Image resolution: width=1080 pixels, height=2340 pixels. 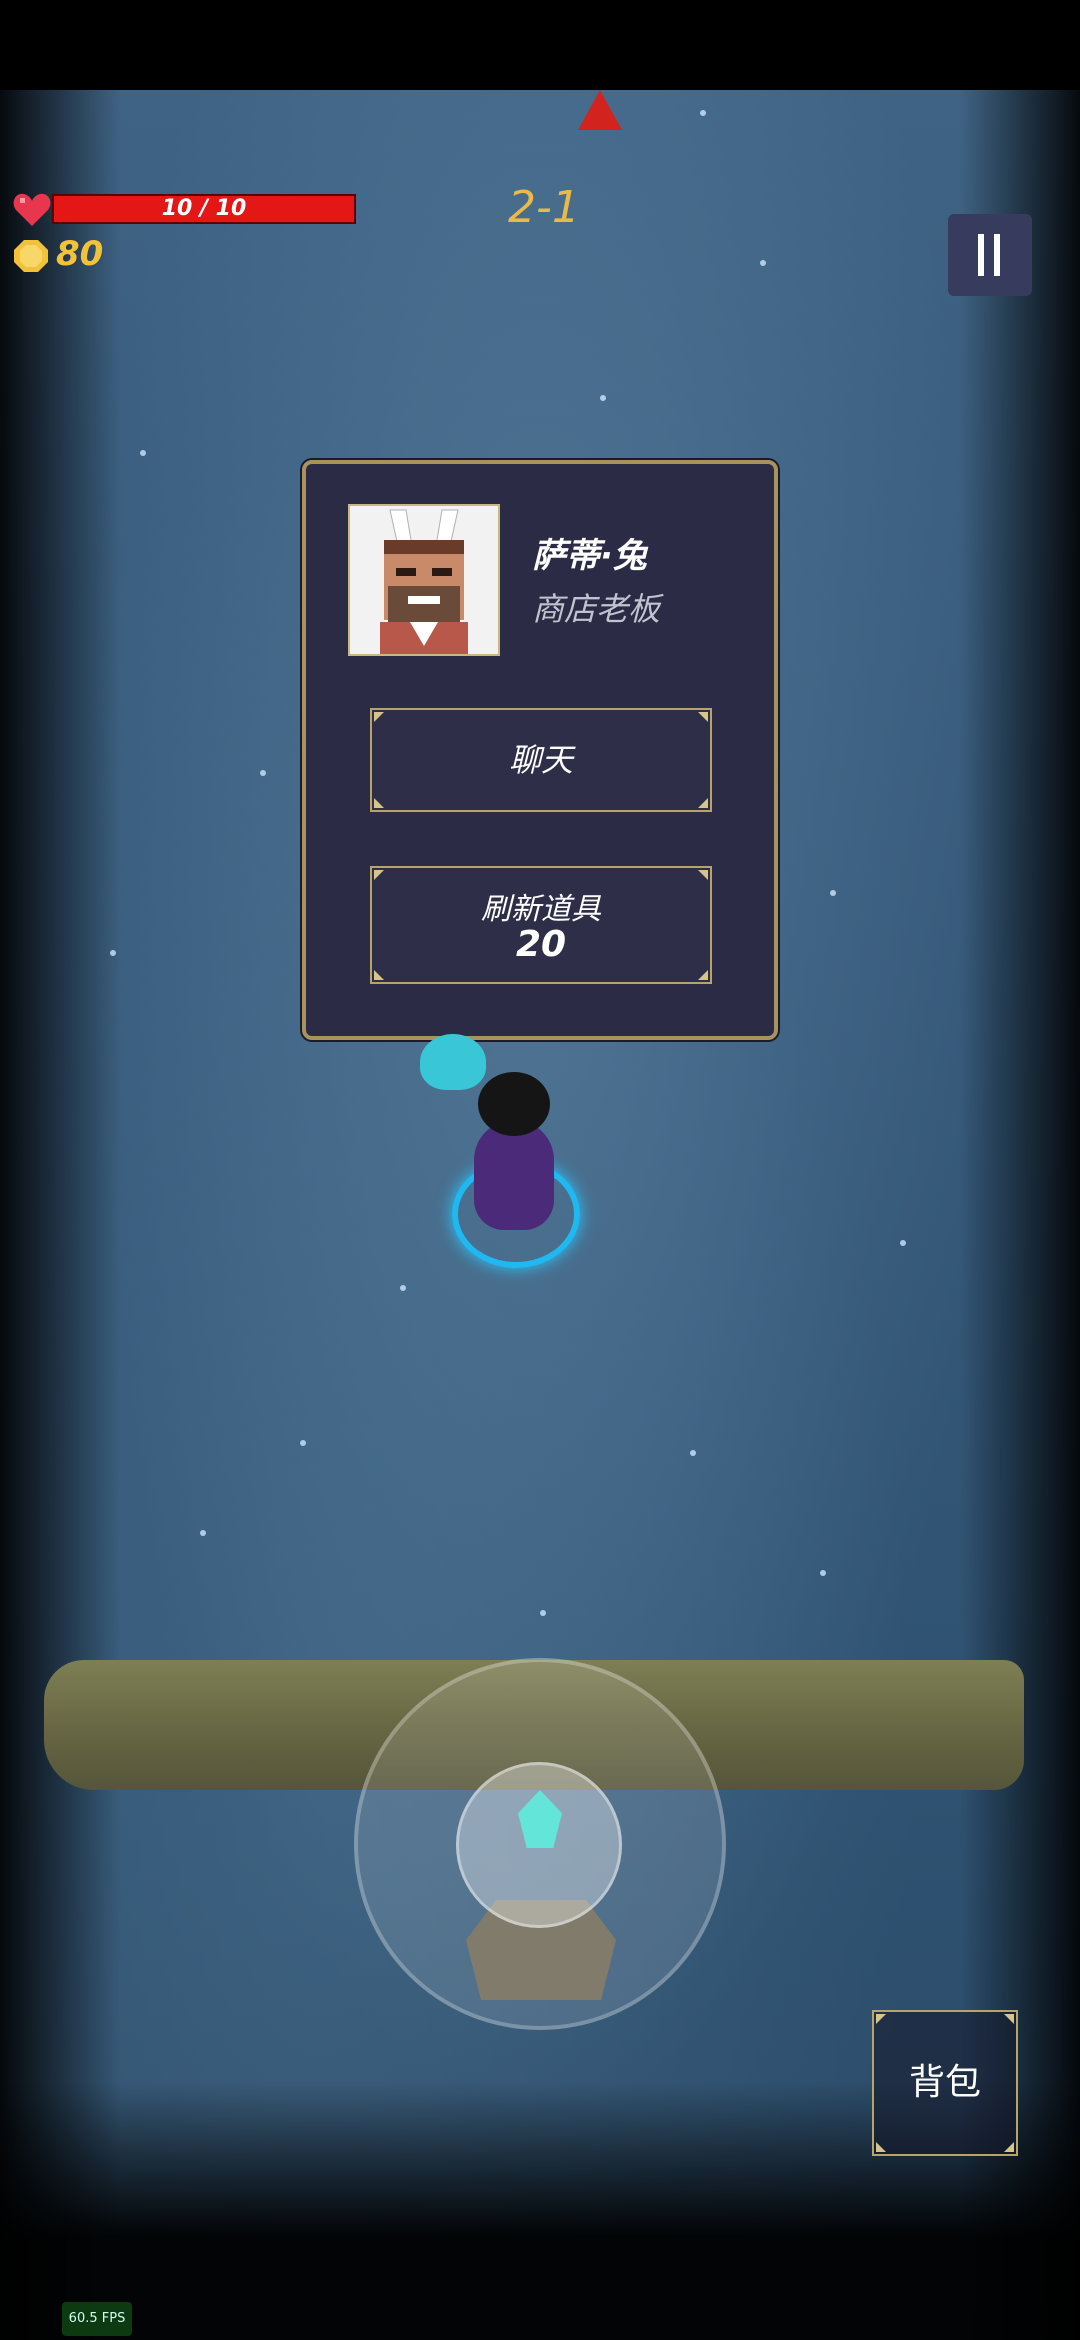 I want to click on refresh-cost: 20, so click(x=541, y=944).